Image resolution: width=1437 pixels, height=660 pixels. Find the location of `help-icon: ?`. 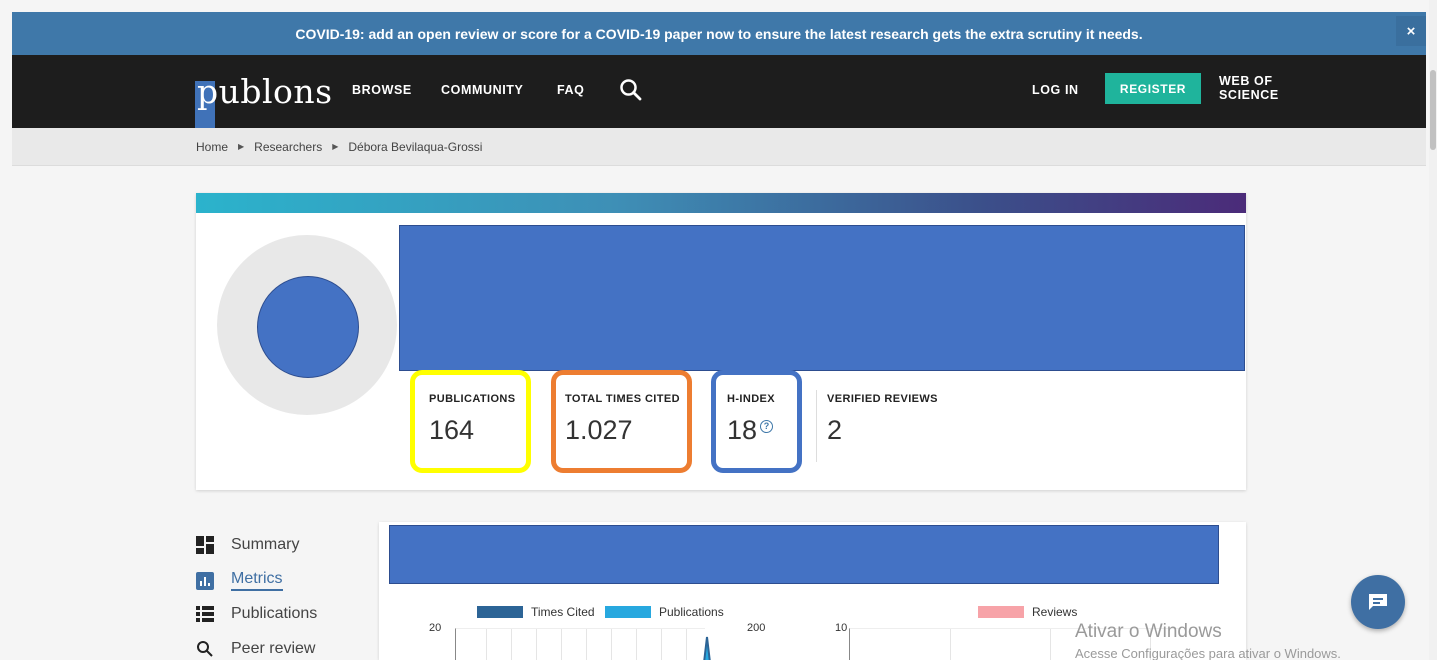

help-icon: ? is located at coordinates (767, 426).